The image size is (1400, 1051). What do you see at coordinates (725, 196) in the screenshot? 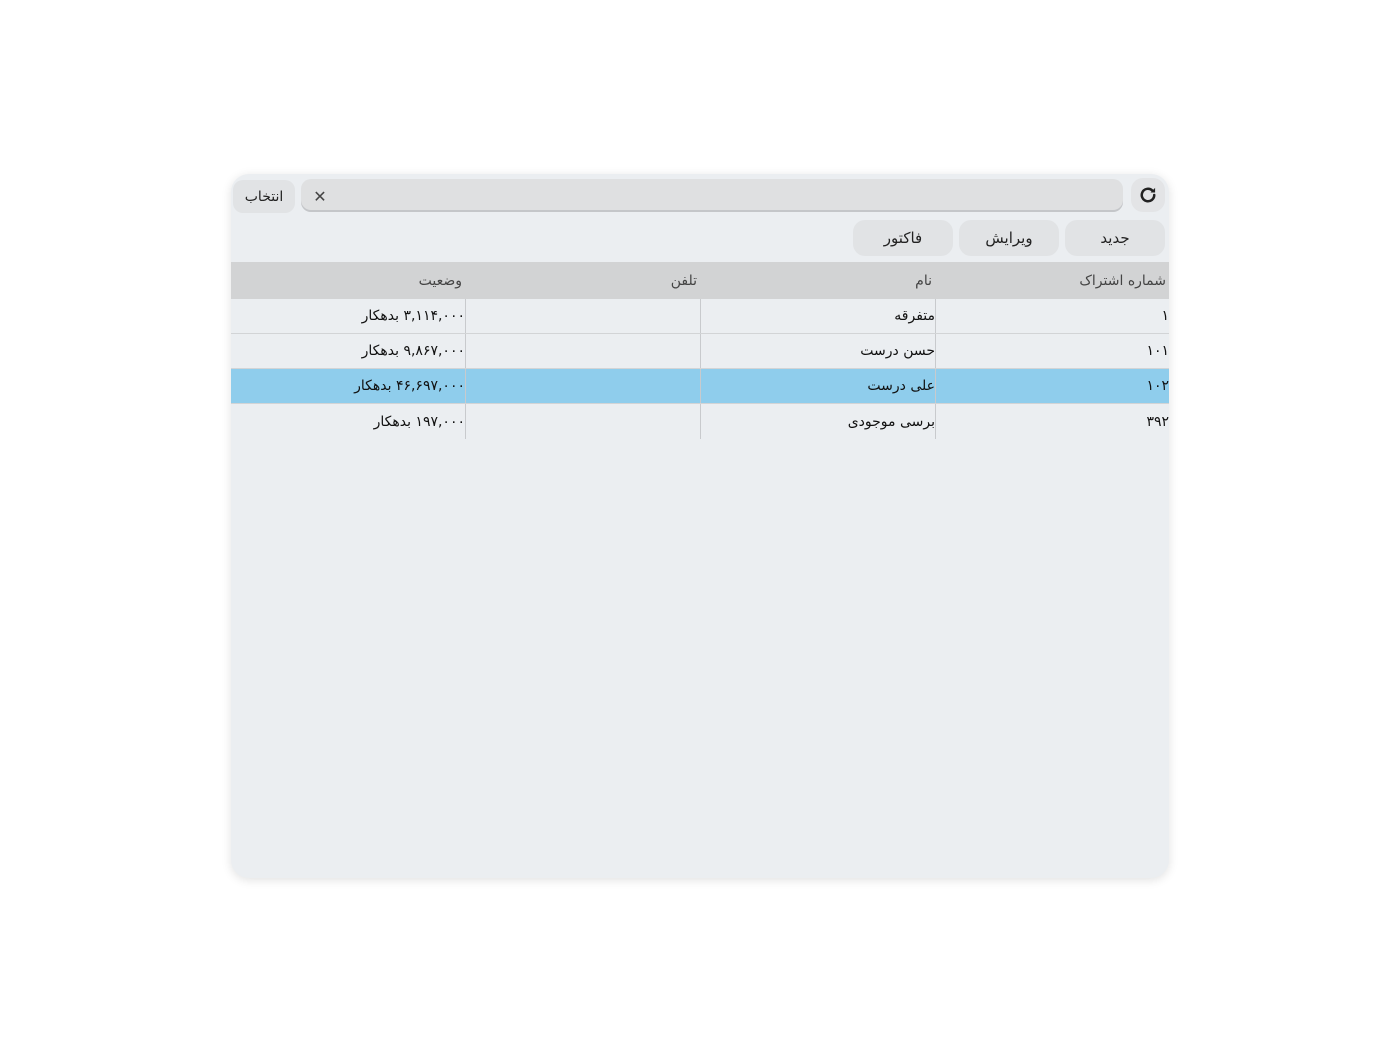
I see `search-input` at bounding box center [725, 196].